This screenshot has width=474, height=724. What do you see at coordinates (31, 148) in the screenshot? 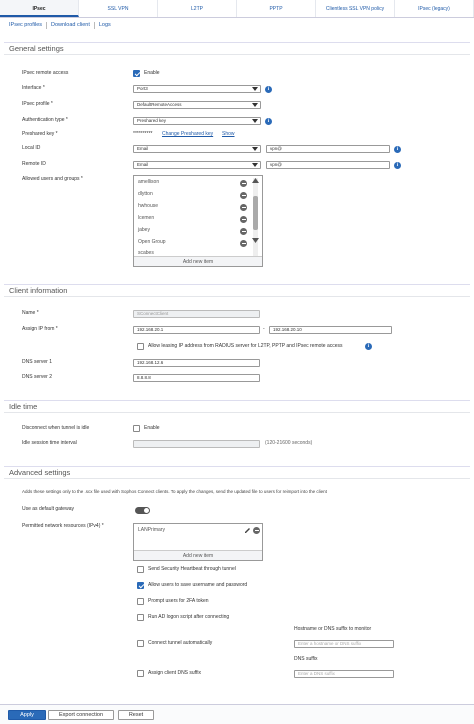
I see `local-id-label: Local ID` at bounding box center [31, 148].